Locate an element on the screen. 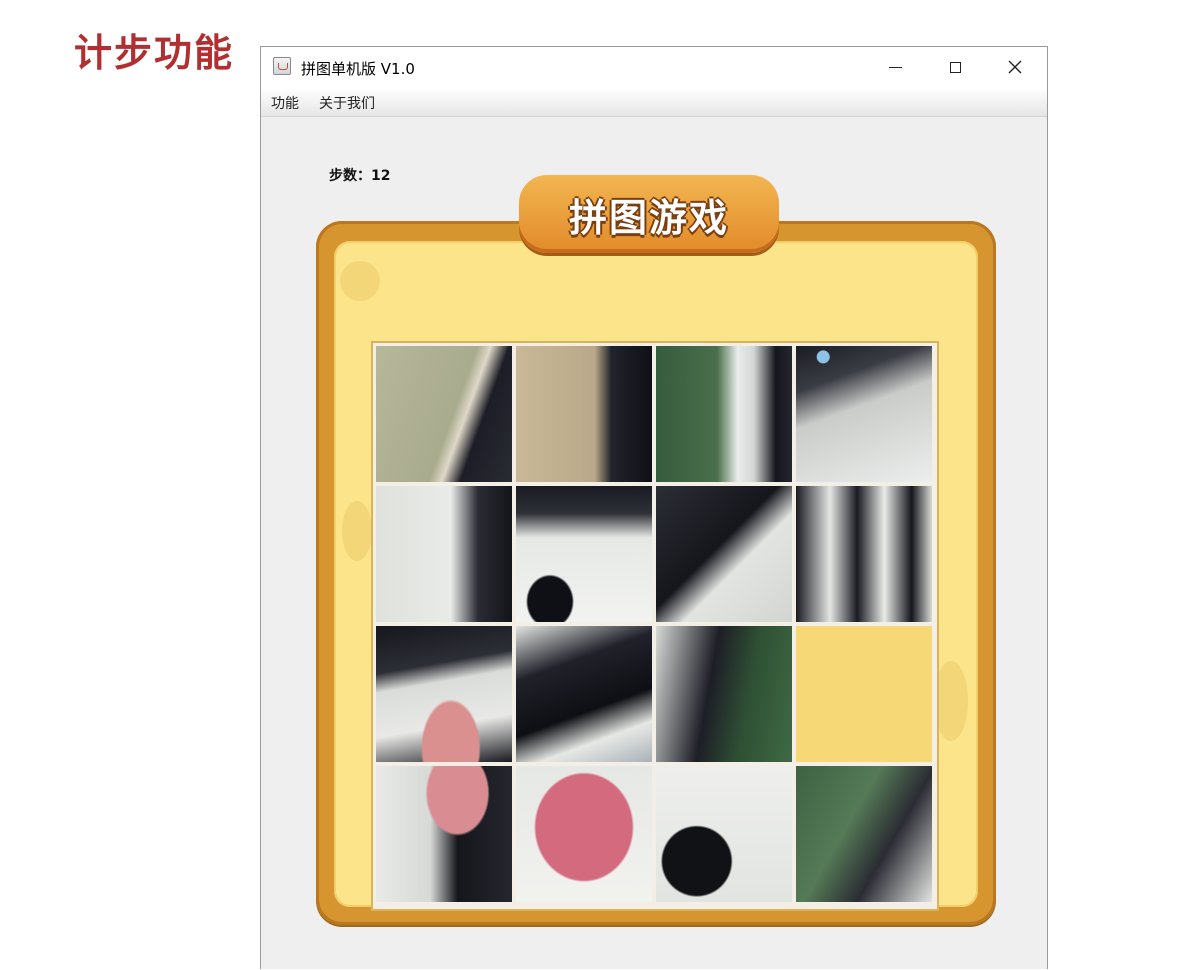  step-label: 步数： is located at coordinates (350, 176).